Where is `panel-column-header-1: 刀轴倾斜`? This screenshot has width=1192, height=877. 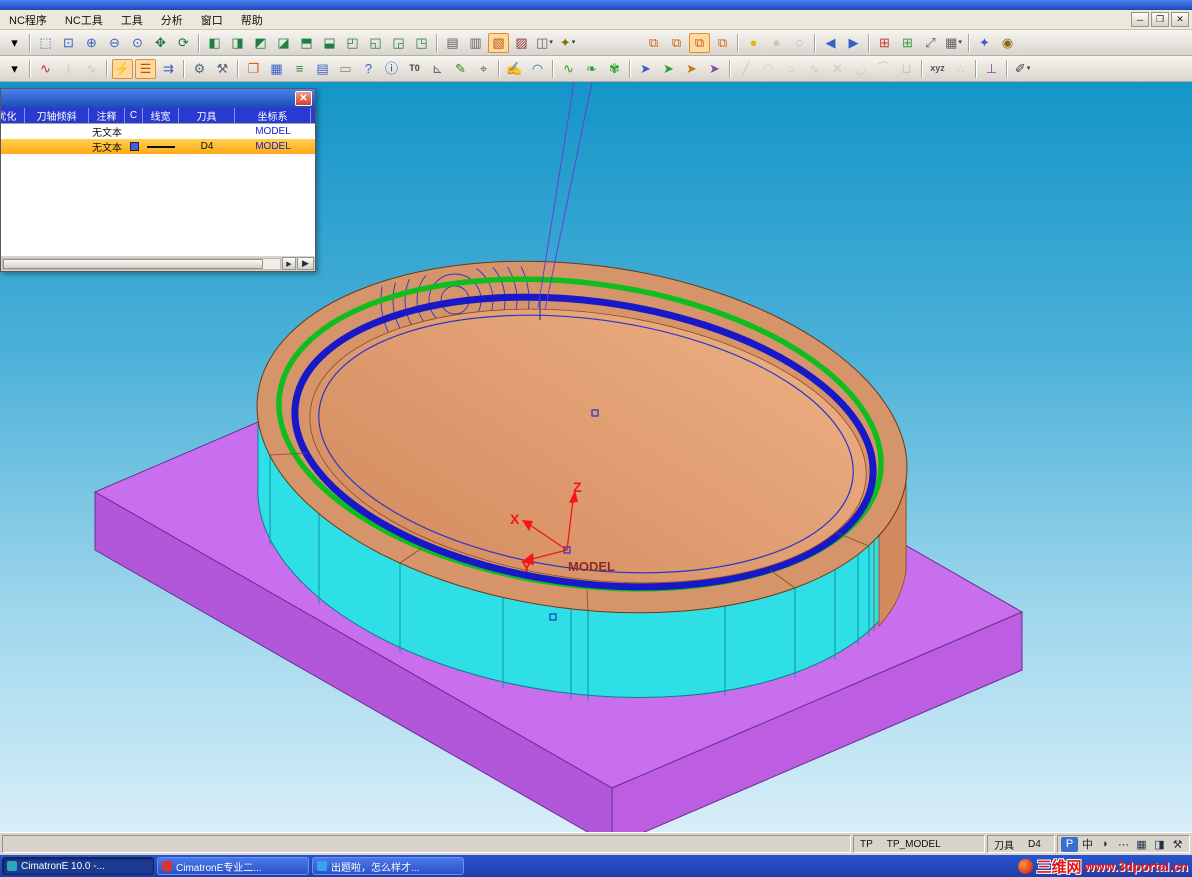 panel-column-header-1: 刀轴倾斜 is located at coordinates (57, 115).